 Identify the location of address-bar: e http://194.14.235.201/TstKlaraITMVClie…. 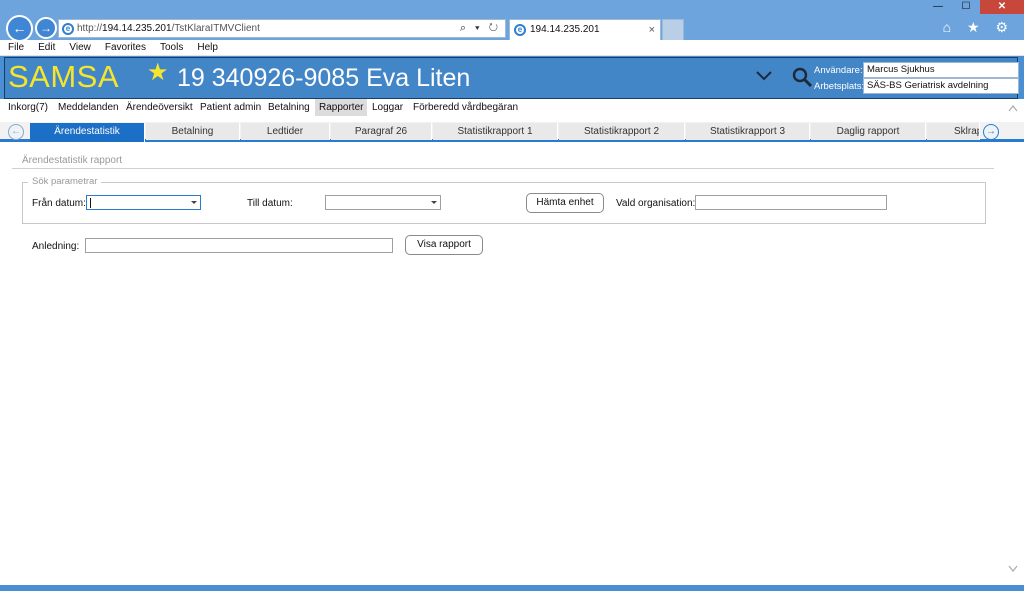
(282, 28).